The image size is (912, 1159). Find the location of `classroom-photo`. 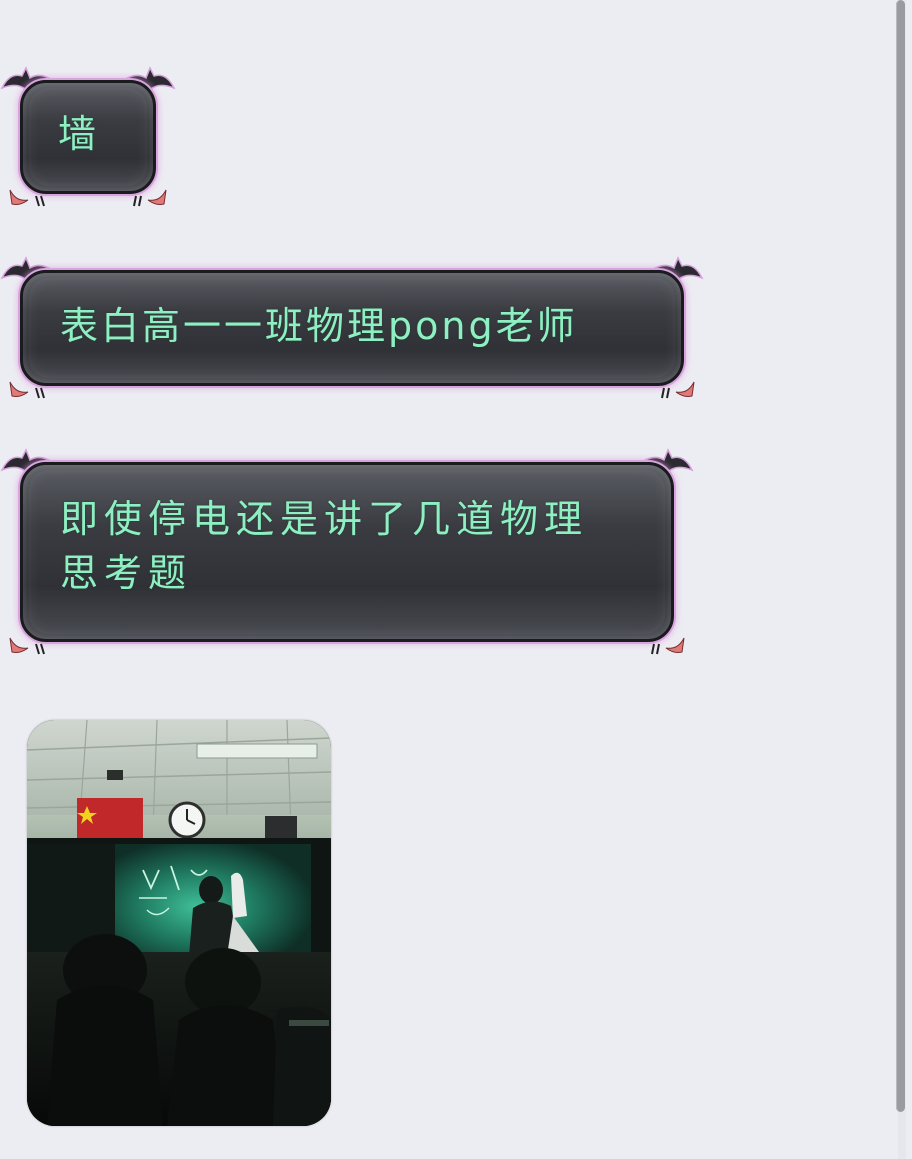

classroom-photo is located at coordinates (179, 923).